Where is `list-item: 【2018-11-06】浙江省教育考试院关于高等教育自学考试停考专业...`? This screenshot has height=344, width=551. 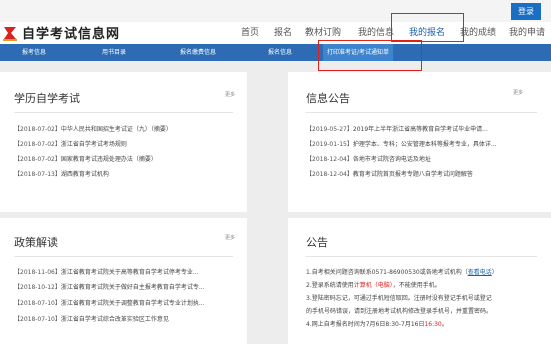 list-item: 【2018-11-06】浙江省教育考试院关于高等教育自学考试停考专业... is located at coordinates (106, 271).